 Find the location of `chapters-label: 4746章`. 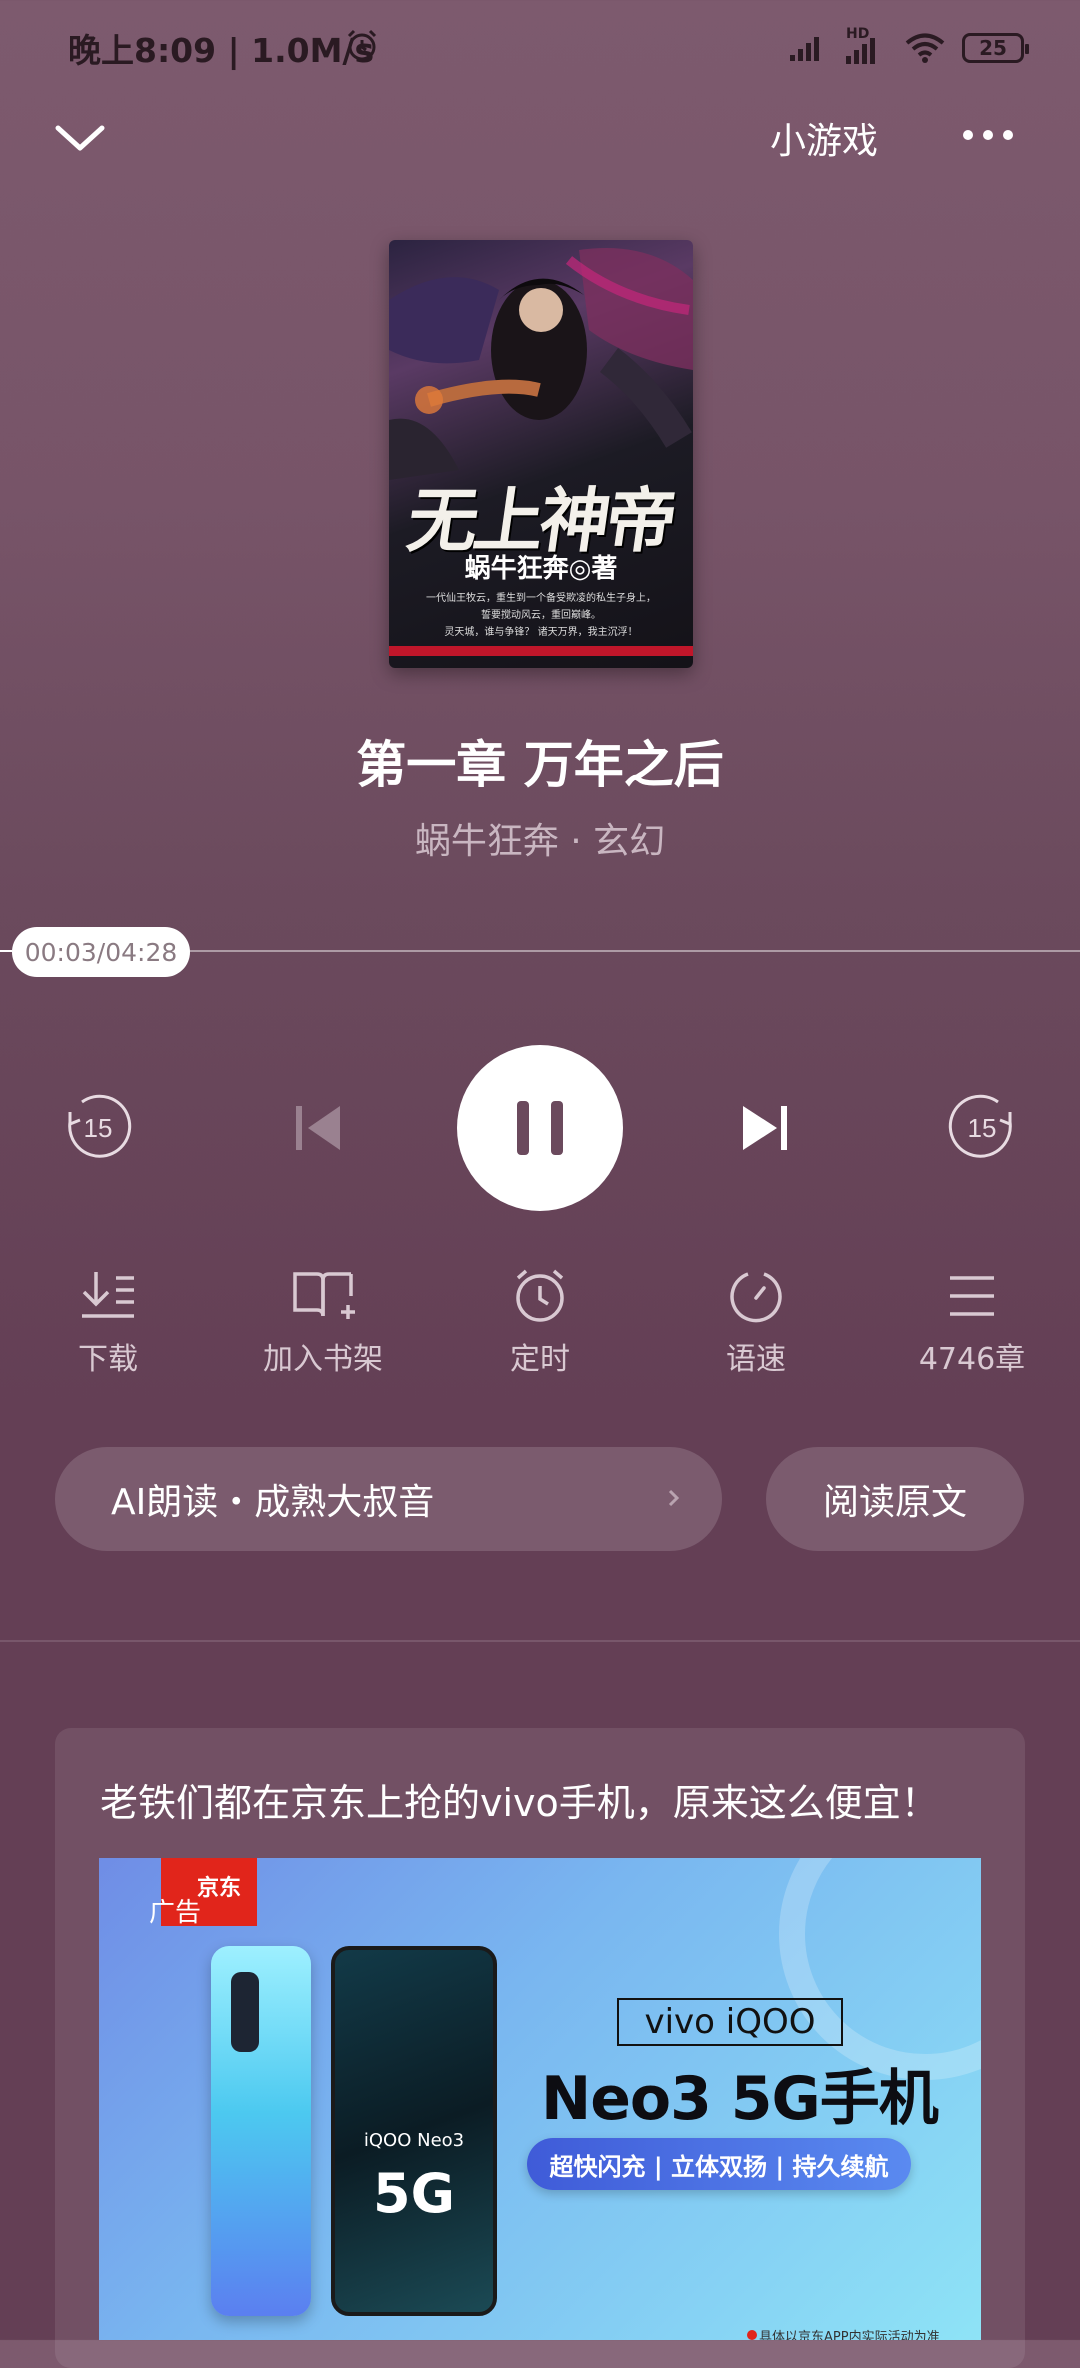

chapters-label: 4746章 is located at coordinates (972, 1359).